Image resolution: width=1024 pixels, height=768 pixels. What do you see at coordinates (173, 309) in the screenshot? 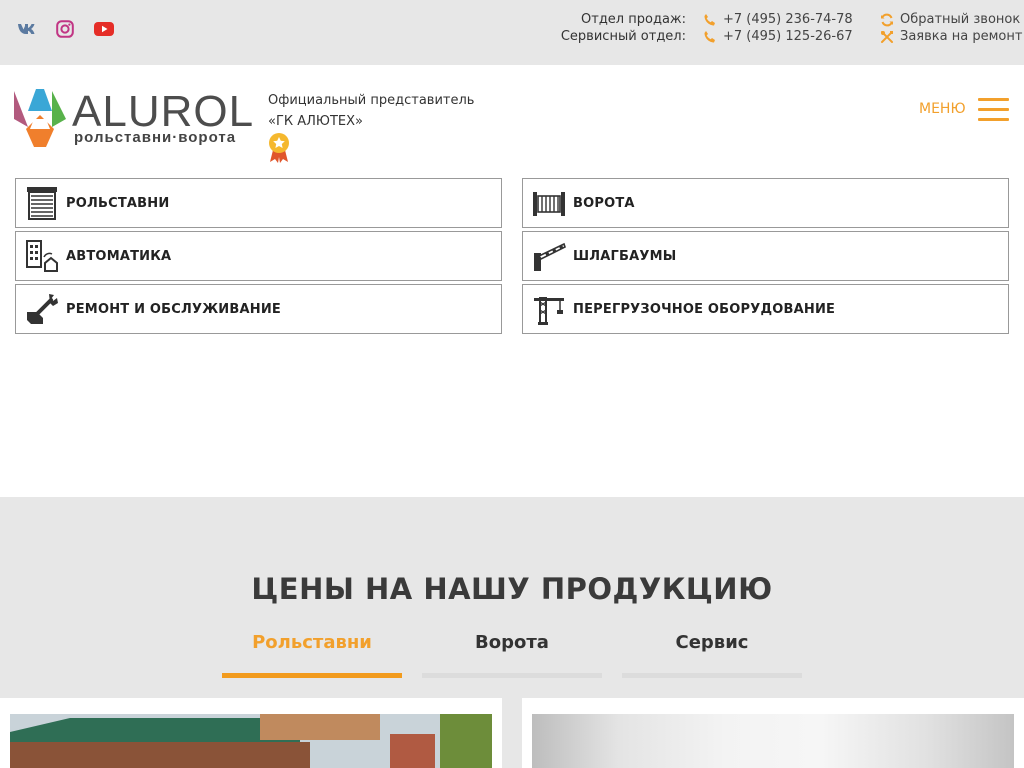
I see `category-label: РЕМОНТ И ОБСЛУЖИВАНИЕ` at bounding box center [173, 309].